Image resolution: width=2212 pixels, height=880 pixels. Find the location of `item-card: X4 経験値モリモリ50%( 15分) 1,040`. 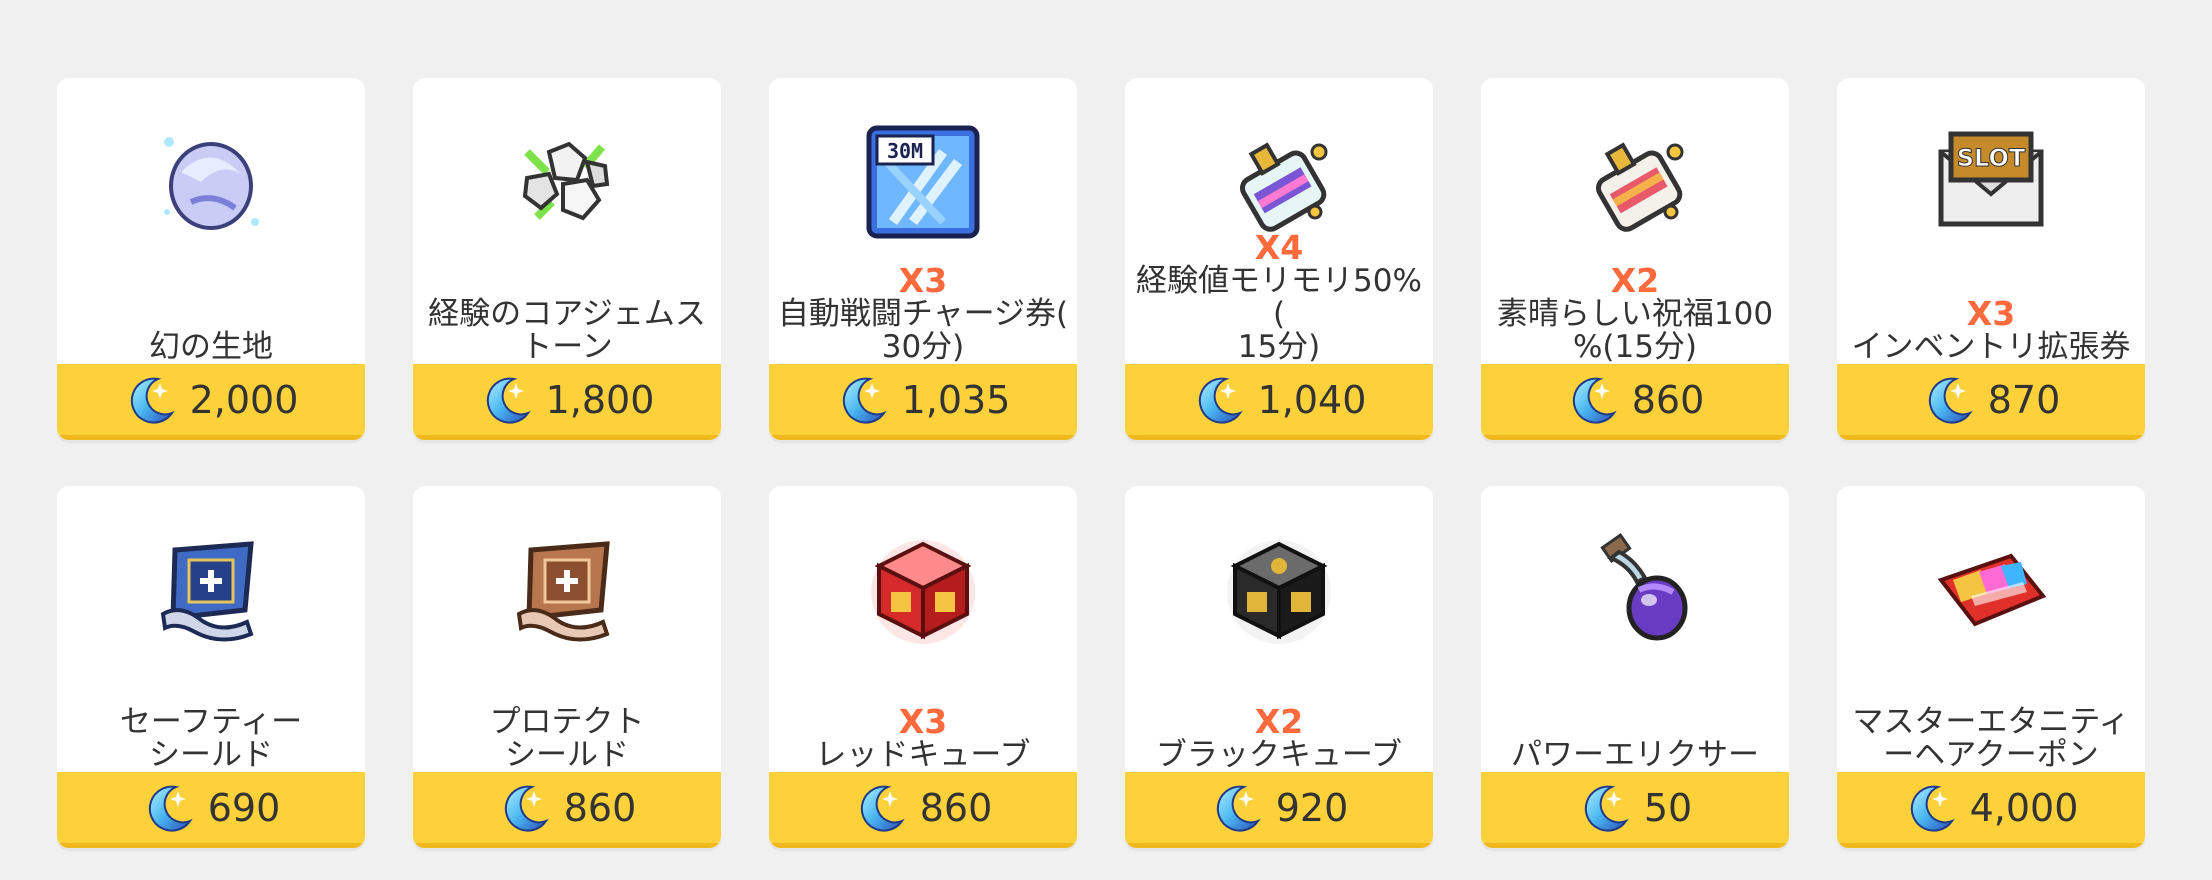

item-card: X4 経験値モリモリ50%( 15分) 1,040 is located at coordinates (1279, 259).